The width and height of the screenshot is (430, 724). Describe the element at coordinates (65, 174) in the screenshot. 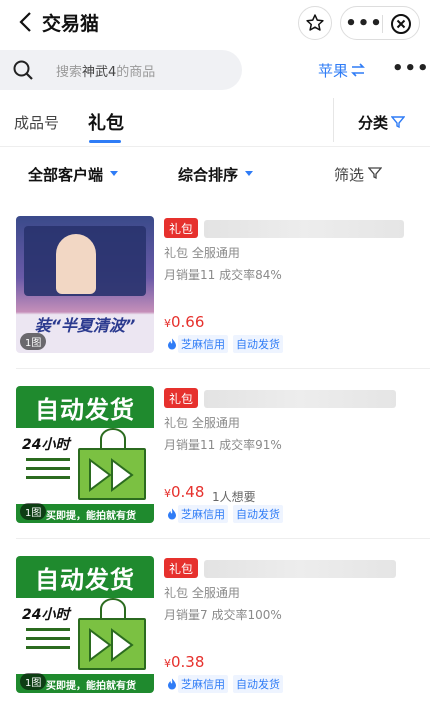

I see `client-filter: 全部客户端` at that location.